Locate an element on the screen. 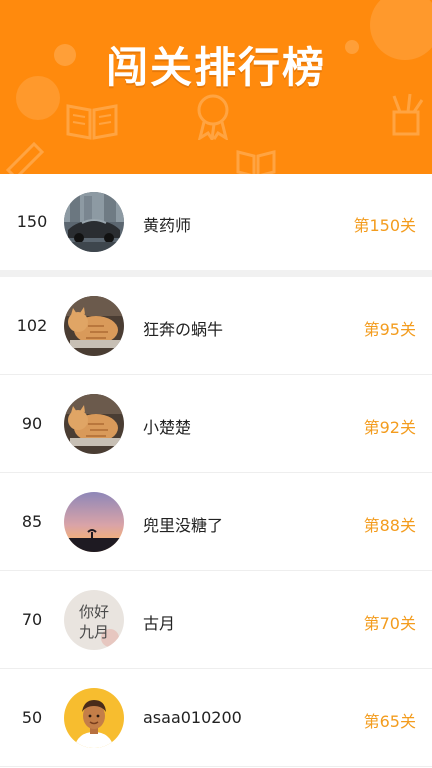  level-label: 第88关 is located at coordinates (389, 525).